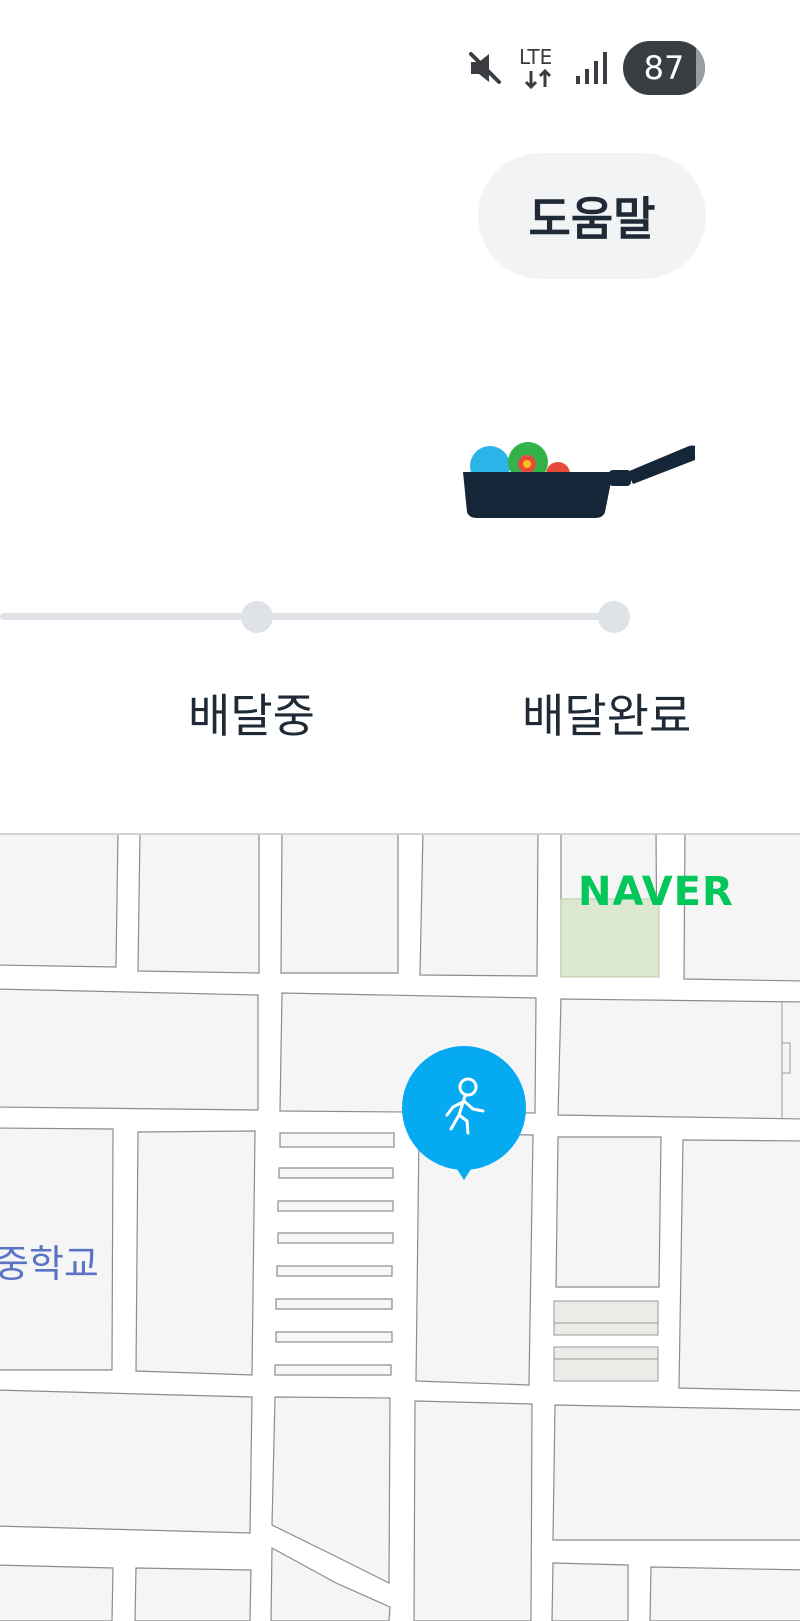 This screenshot has height=1621, width=800. I want to click on battery-indicator: 87, so click(664, 68).